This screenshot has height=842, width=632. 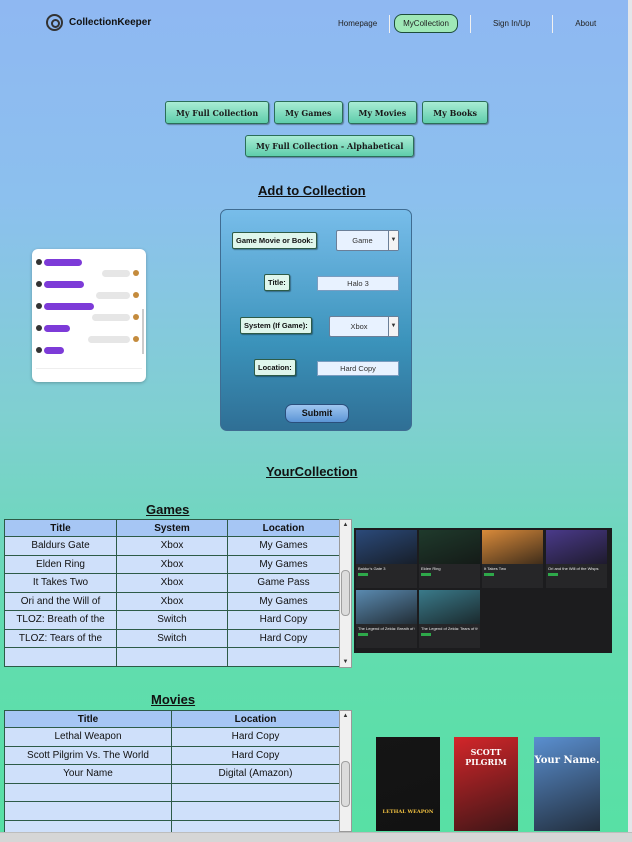 I want to click on scroll-down-icon: ▼, so click(x=345, y=662).